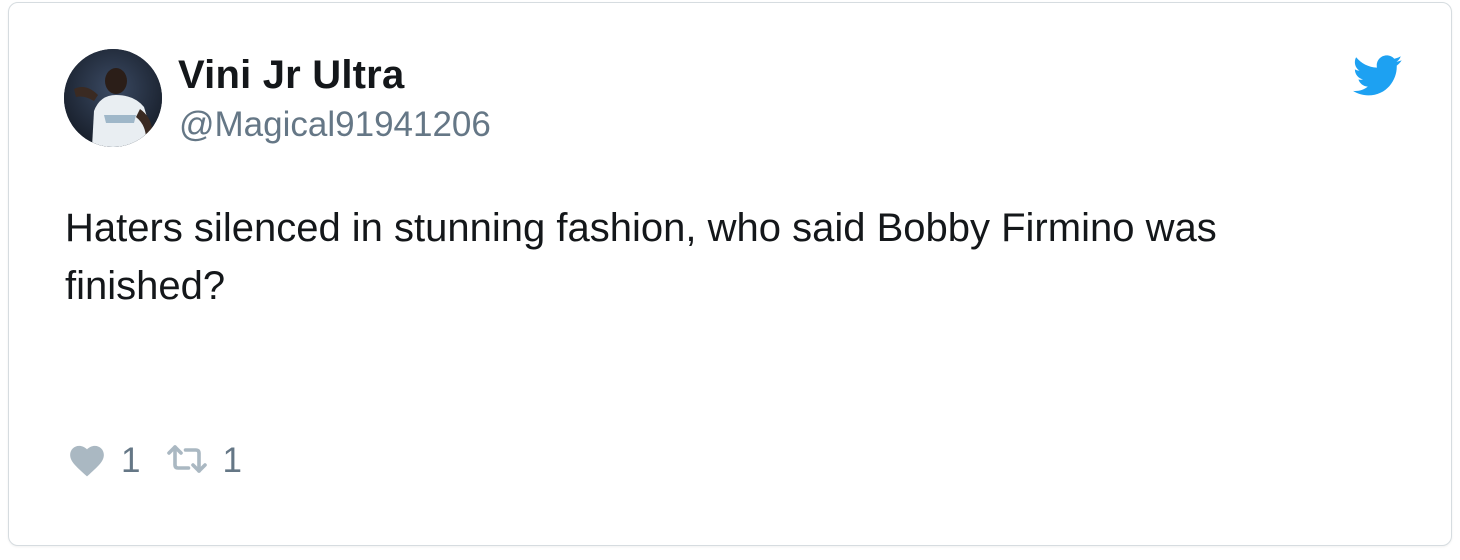 This screenshot has height=560, width=1460. I want to click on tweet-actions: 1 1, so click(154, 461).